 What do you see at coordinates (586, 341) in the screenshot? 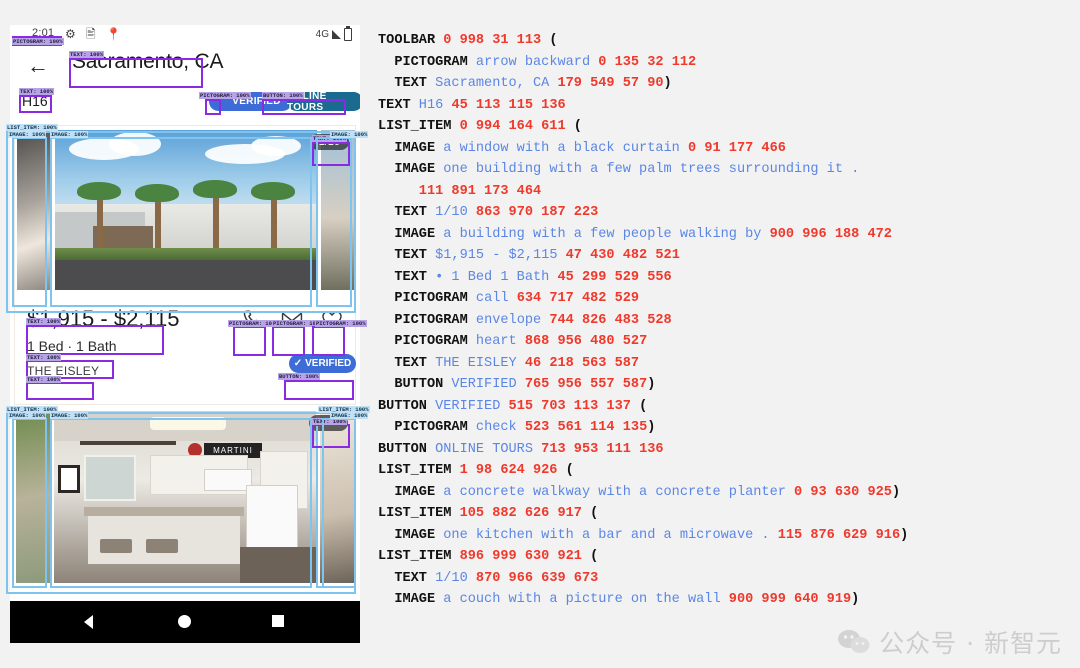
I see `tree-token-nu: 868 956 480 527` at bounding box center [586, 341].